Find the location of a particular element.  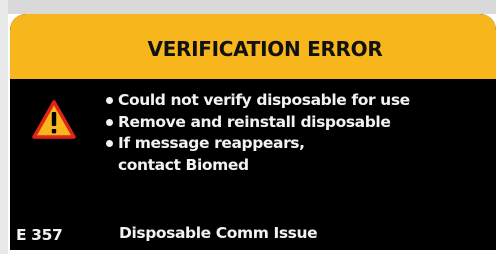

message-text: Remove and reinstall disposable is located at coordinates (254, 121).